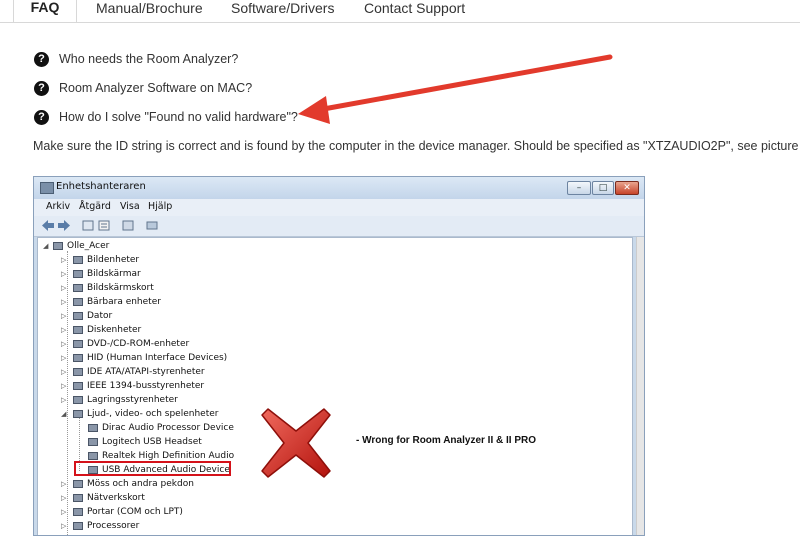  What do you see at coordinates (58, 206) in the screenshot?
I see `menu-arkiv: Arkiv` at bounding box center [58, 206].